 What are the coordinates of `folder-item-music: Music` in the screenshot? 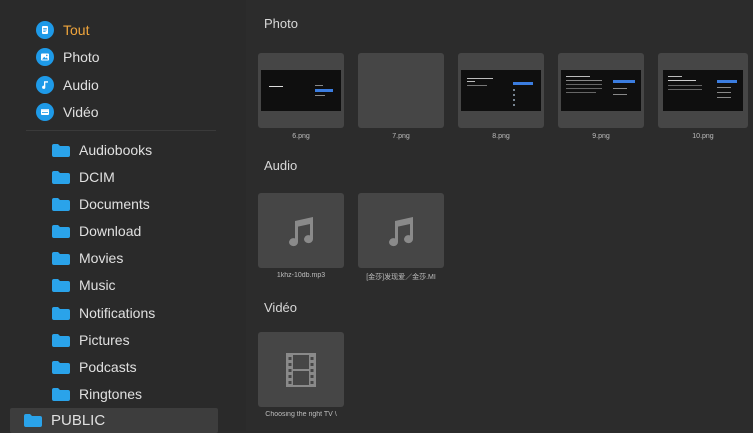 It's located at (84, 285).